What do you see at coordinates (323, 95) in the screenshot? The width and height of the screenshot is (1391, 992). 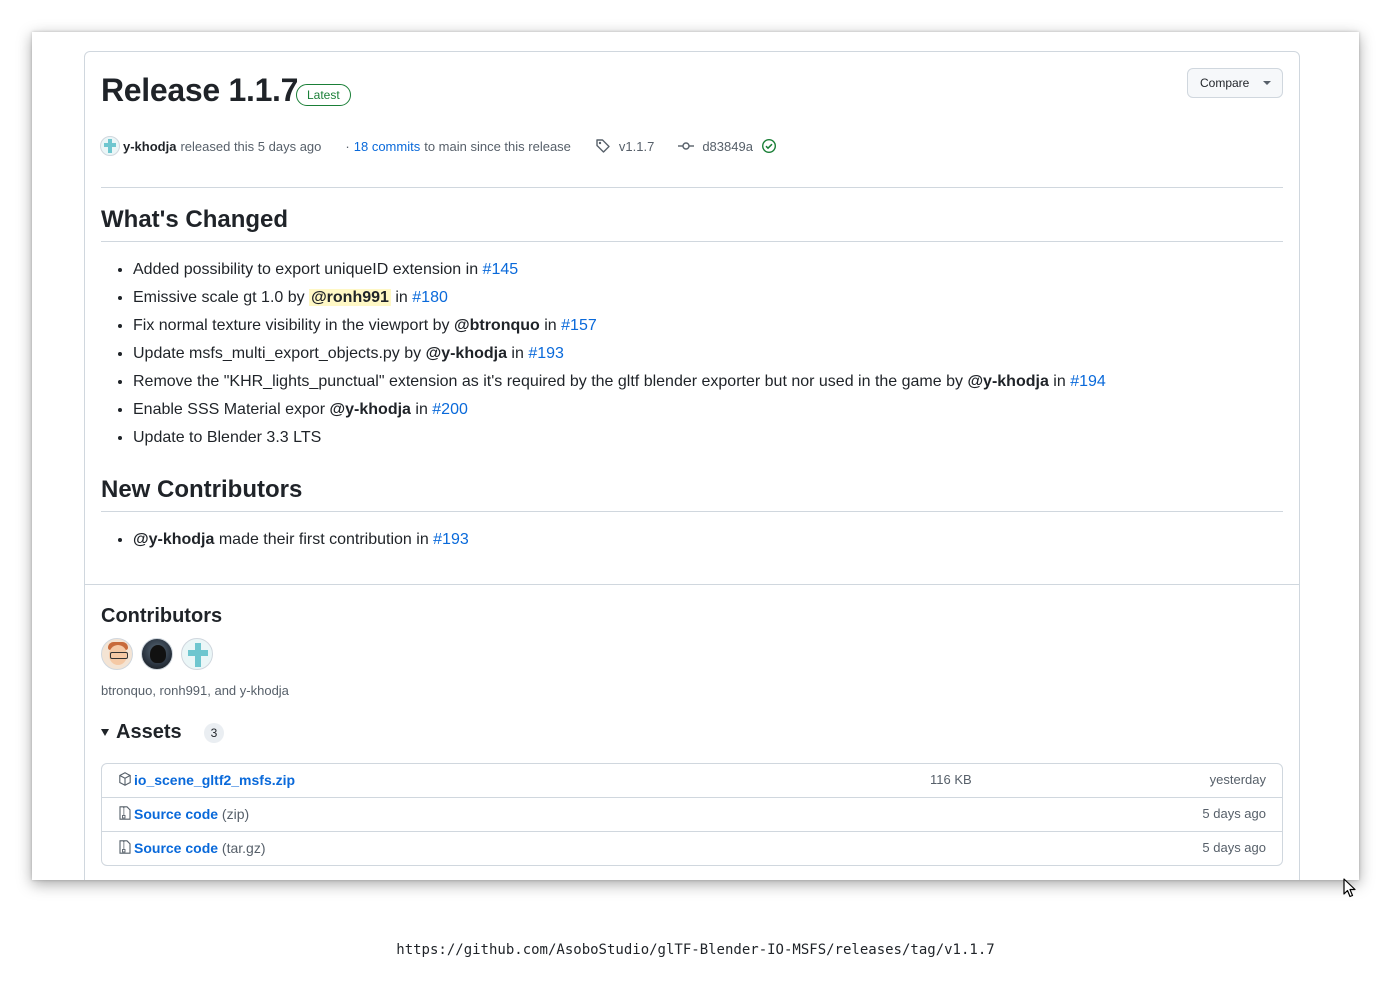 I see `latest-badge: Latest` at bounding box center [323, 95].